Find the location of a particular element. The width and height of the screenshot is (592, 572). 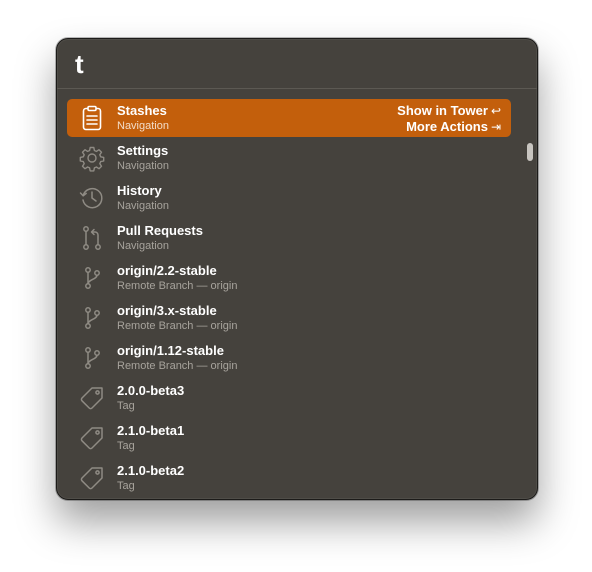

show-in-tower-action: Show in Tower ↩ is located at coordinates (449, 111).